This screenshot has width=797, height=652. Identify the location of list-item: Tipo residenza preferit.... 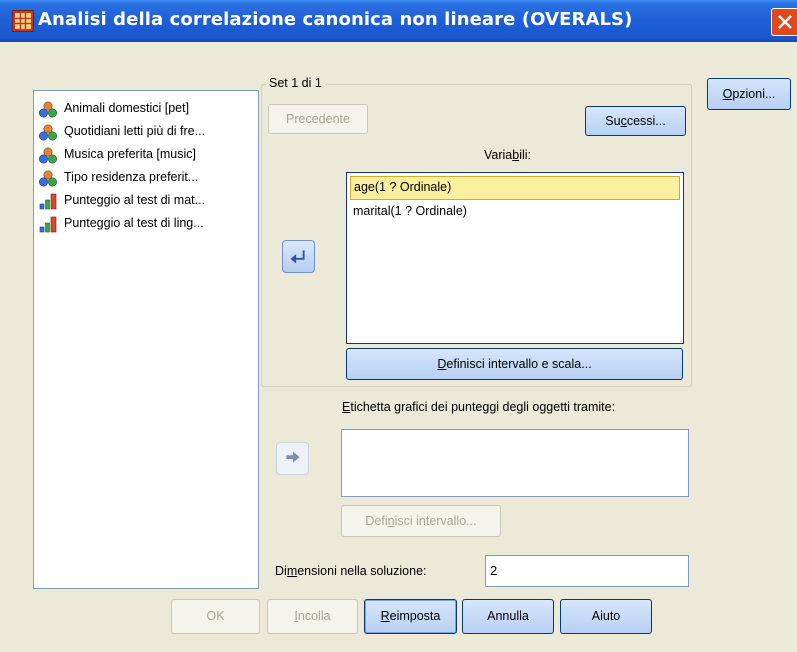
(148, 178).